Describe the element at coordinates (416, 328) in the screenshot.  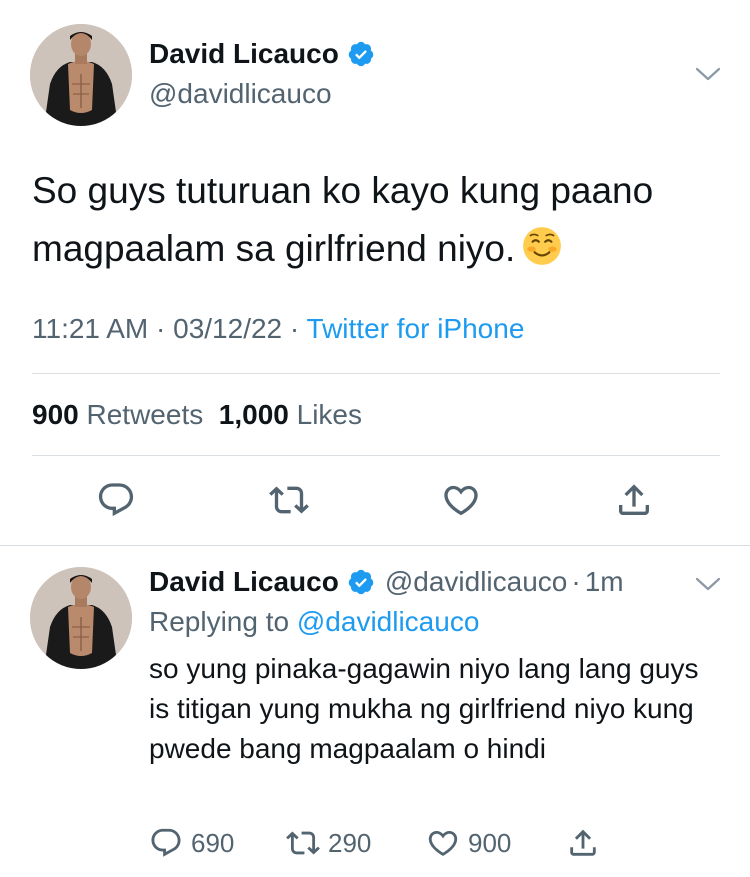
I see `tweet-source-link: Twitter for iPhone` at that location.